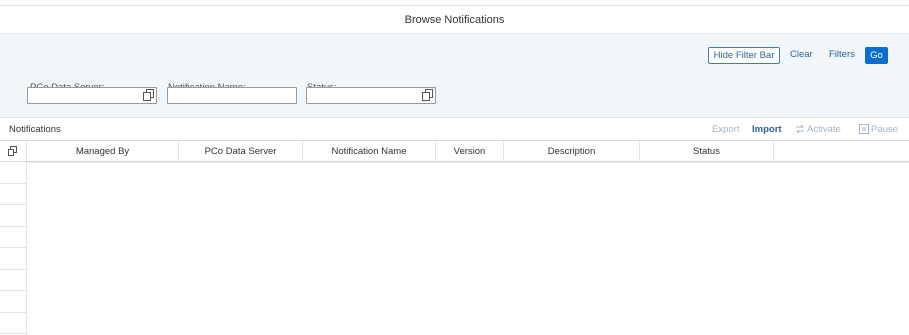 Image resolution: width=909 pixels, height=335 pixels. I want to click on table-title: Notifications, so click(35, 129).